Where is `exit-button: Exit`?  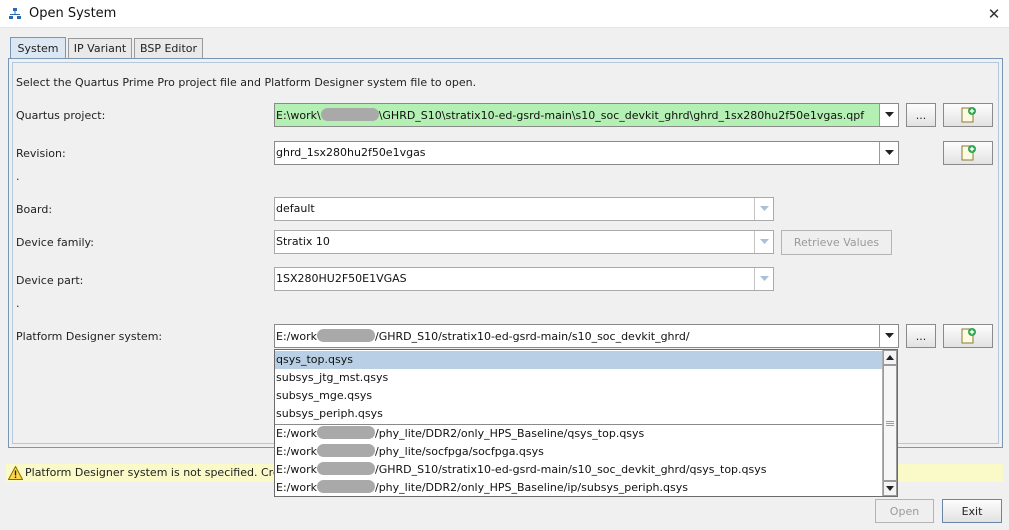 exit-button: Exit is located at coordinates (972, 511).